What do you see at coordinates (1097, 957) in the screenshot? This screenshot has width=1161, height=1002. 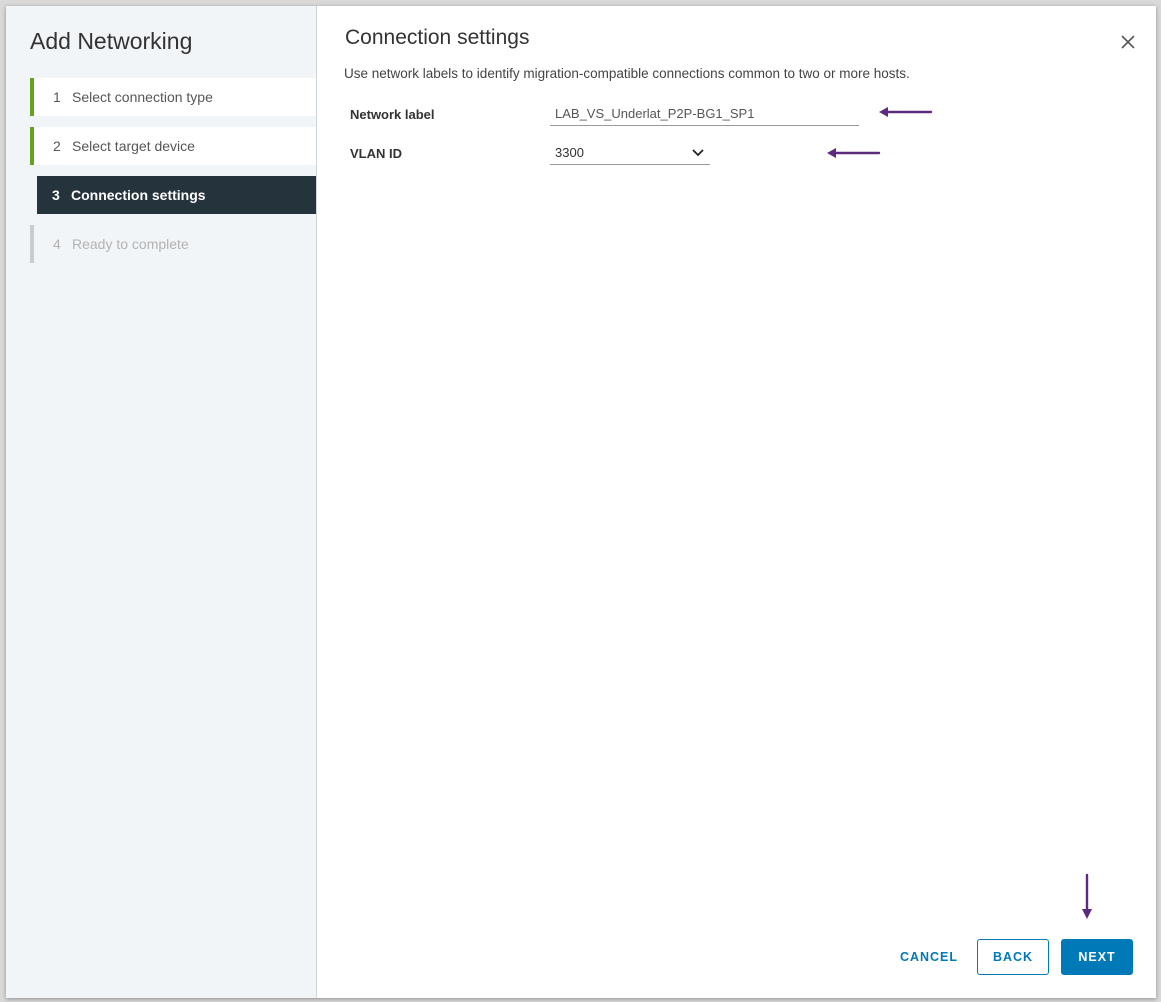 I see `next-button: NEXT` at bounding box center [1097, 957].